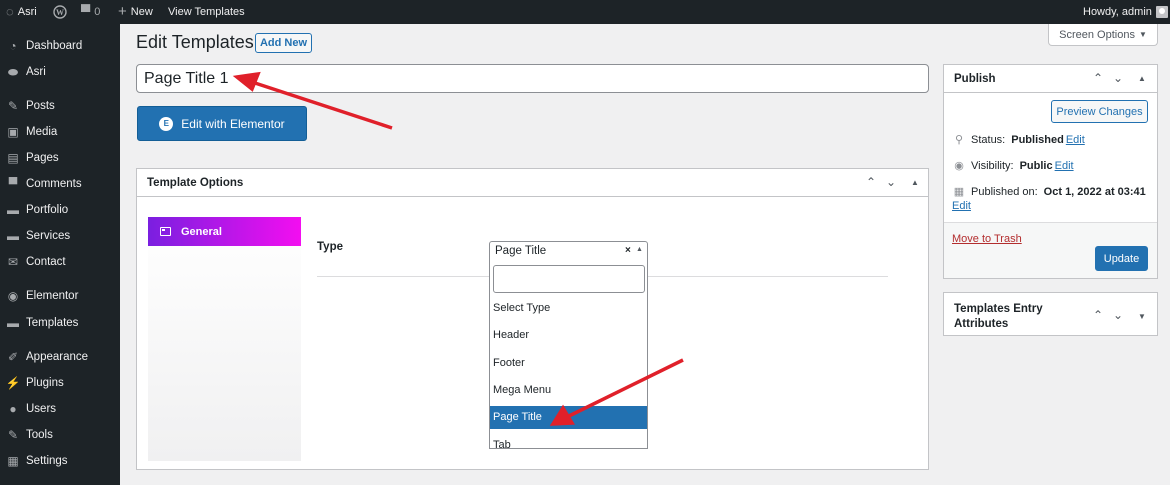 The height and width of the screenshot is (485, 1170). Describe the element at coordinates (322, 105) in the screenshot. I see `arrow-to-title` at that location.